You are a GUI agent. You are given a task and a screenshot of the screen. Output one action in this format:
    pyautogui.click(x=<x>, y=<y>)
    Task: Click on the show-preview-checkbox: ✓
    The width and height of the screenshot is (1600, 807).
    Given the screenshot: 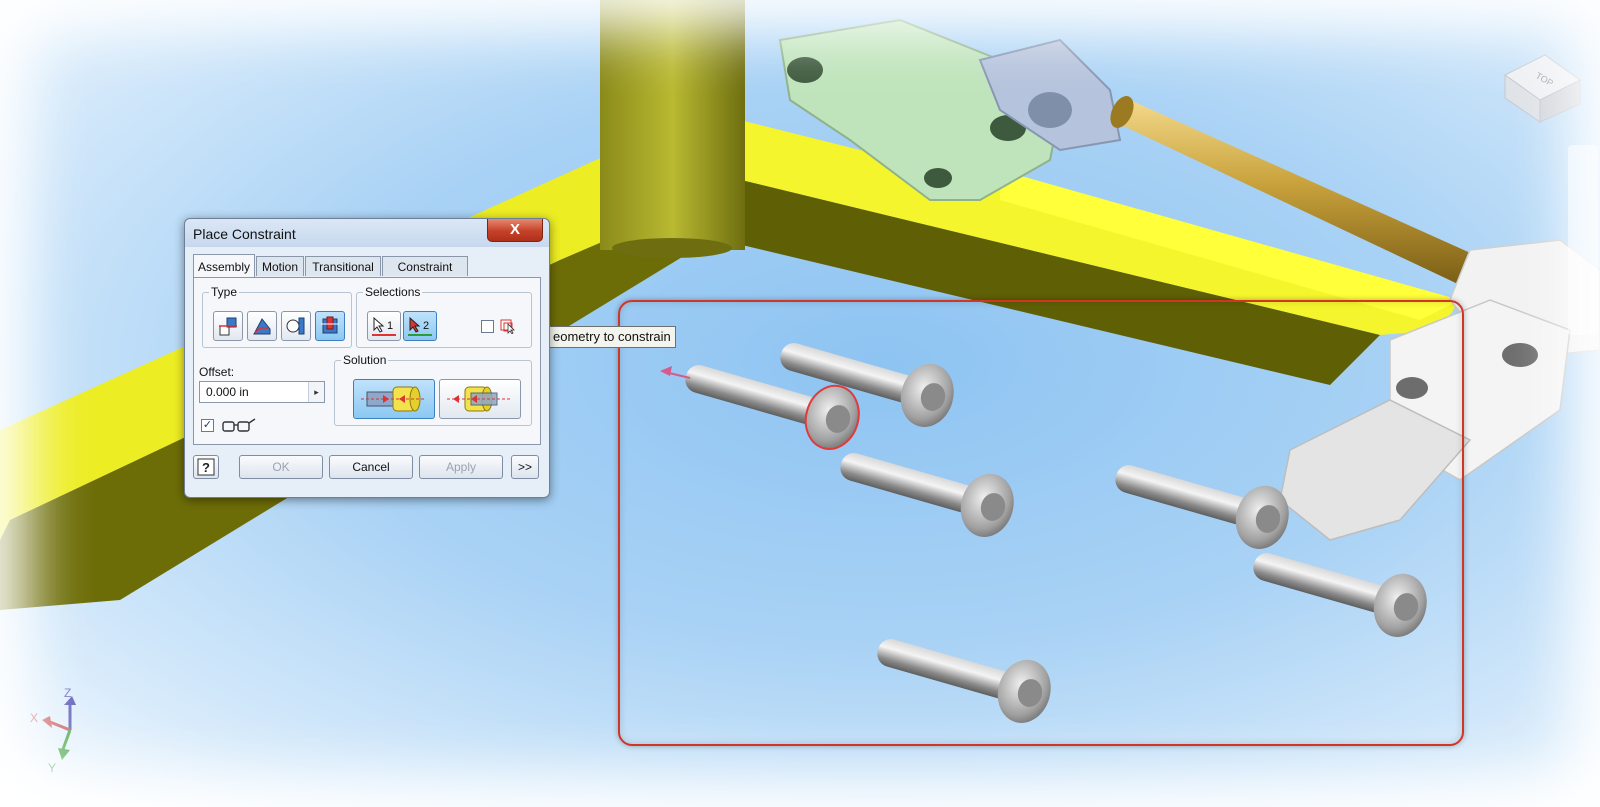 What is the action you would take?
    pyautogui.click(x=207, y=425)
    